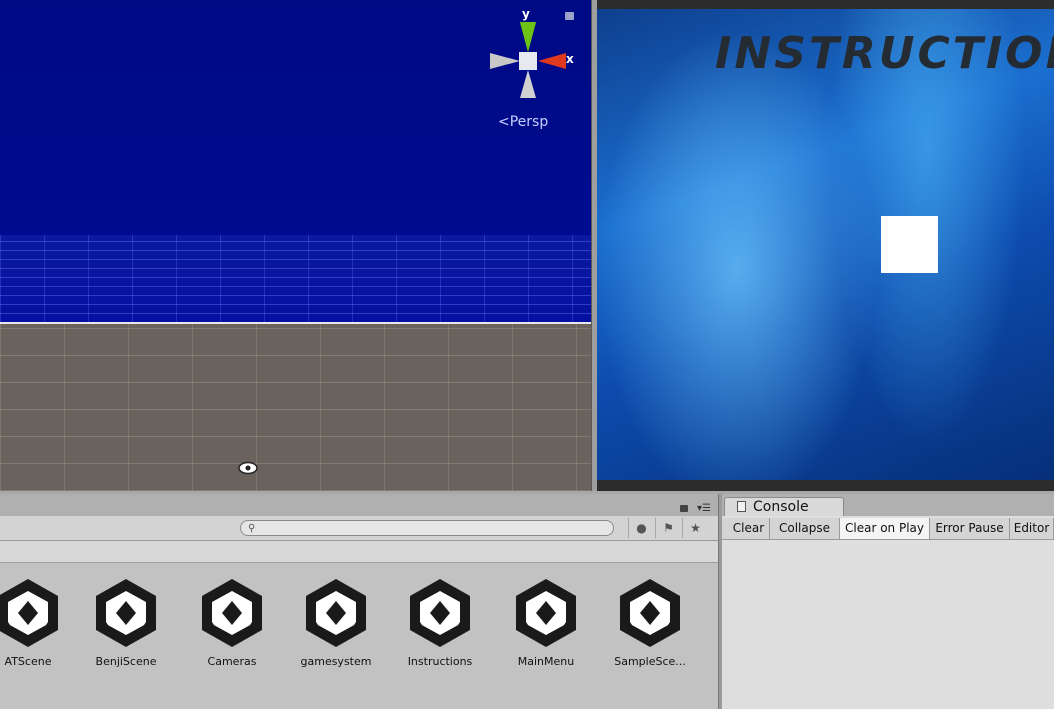  What do you see at coordinates (248, 468) in the screenshot?
I see `eye-icon` at bounding box center [248, 468].